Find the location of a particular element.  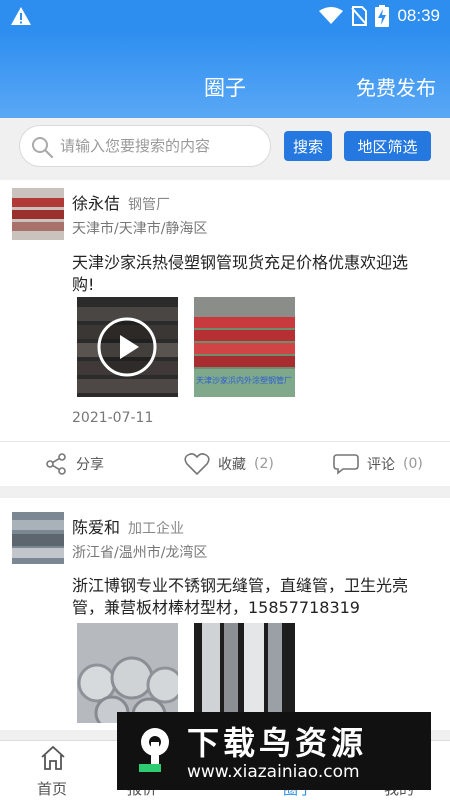

search-box is located at coordinates (145, 146).